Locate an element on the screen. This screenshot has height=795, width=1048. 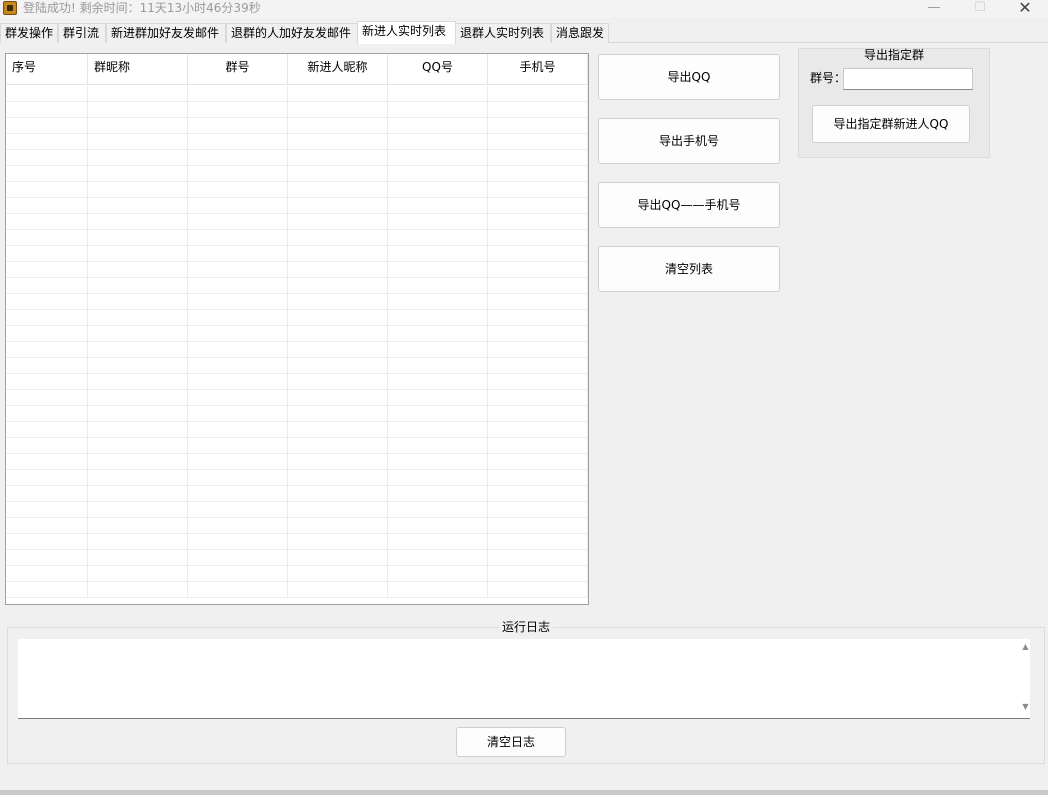
export-group-new-member-qq-button: 导出指定群新进人QQ is located at coordinates (891, 124).